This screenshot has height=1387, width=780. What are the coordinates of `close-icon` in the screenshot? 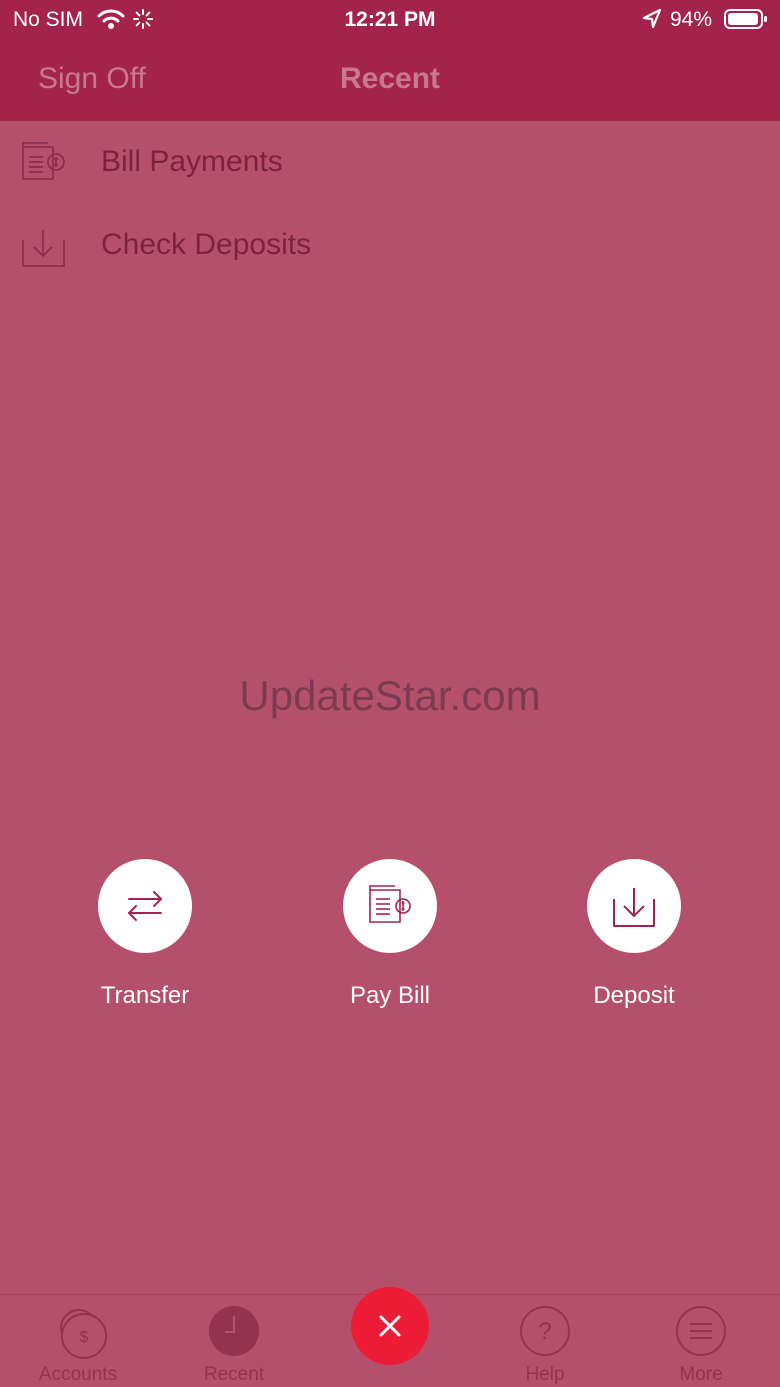 It's located at (390, 1326).